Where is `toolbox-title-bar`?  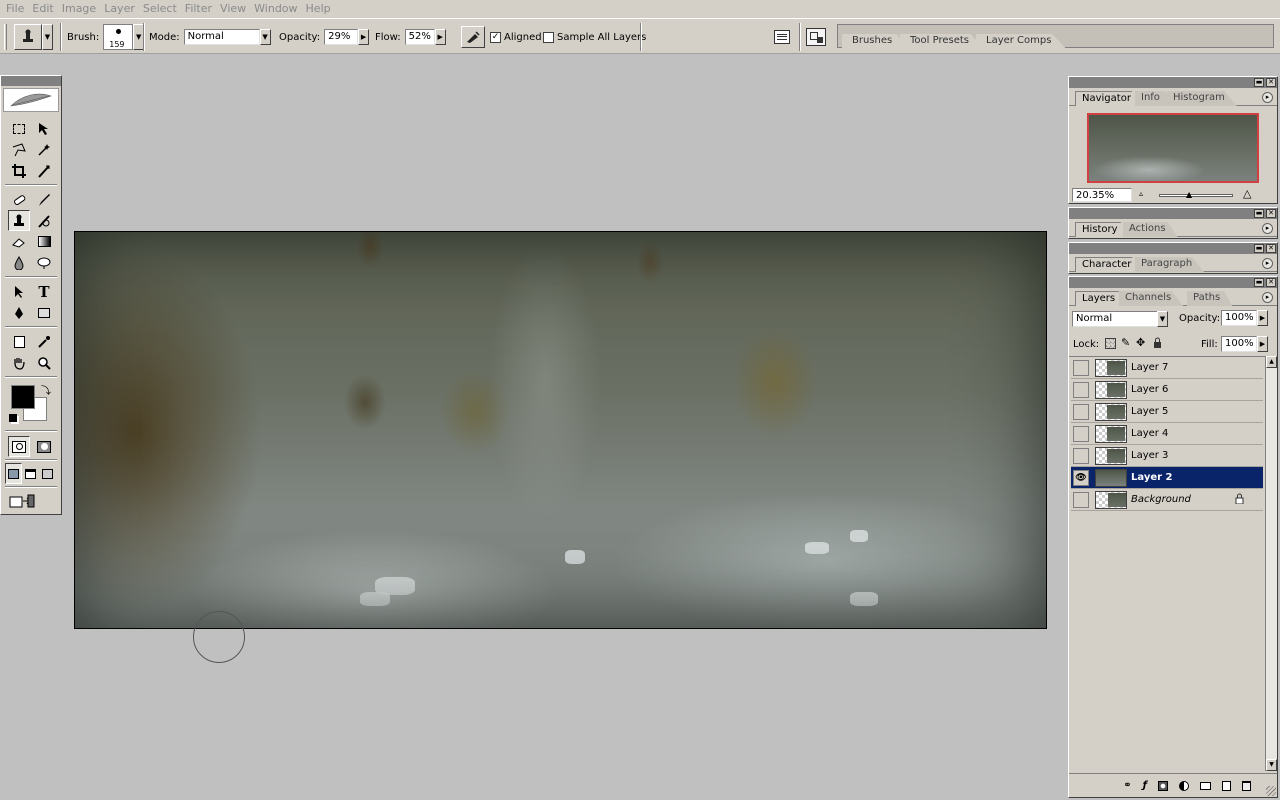 toolbox-title-bar is located at coordinates (31, 81).